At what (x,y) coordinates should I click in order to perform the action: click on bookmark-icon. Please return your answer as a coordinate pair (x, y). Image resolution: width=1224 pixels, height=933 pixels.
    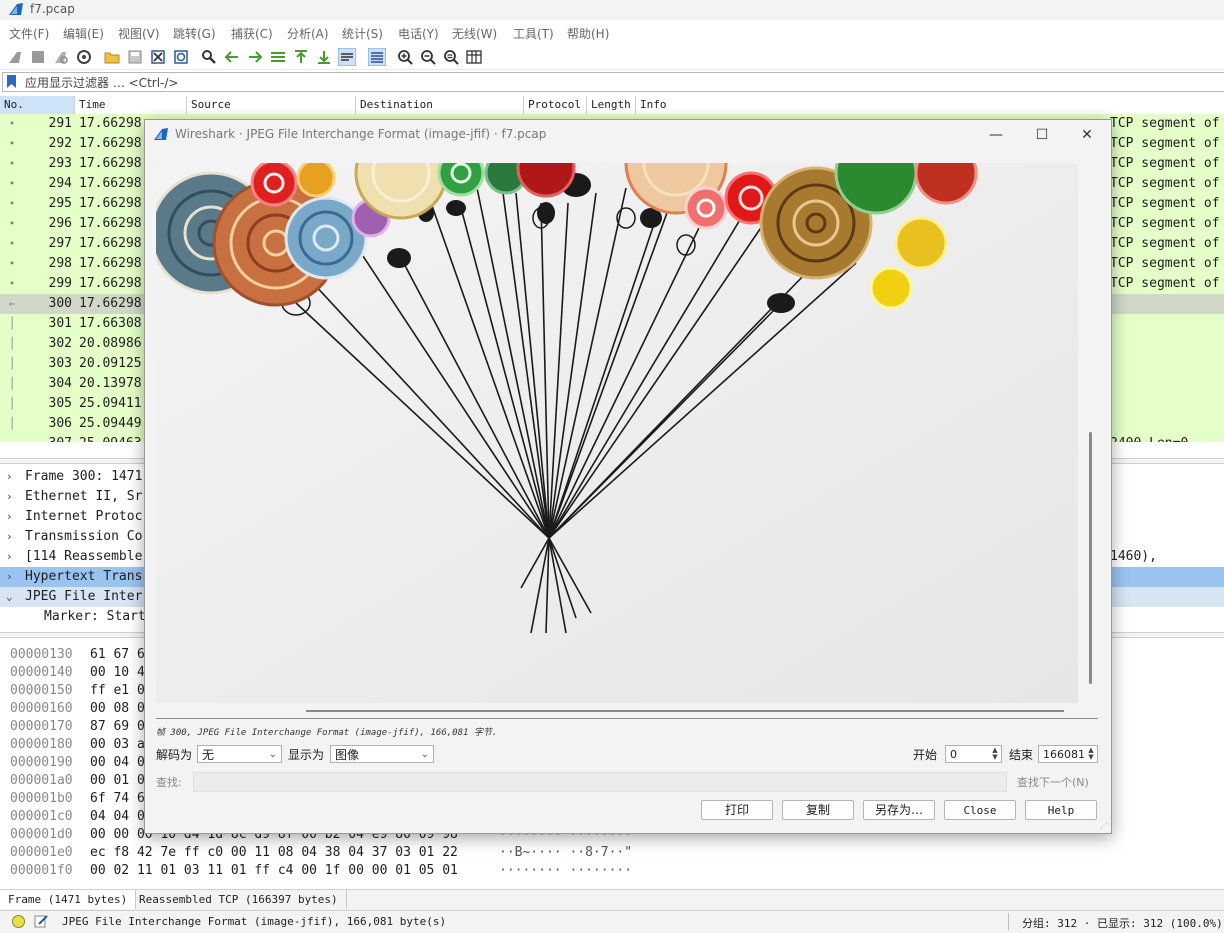
    Looking at the image, I should click on (11, 81).